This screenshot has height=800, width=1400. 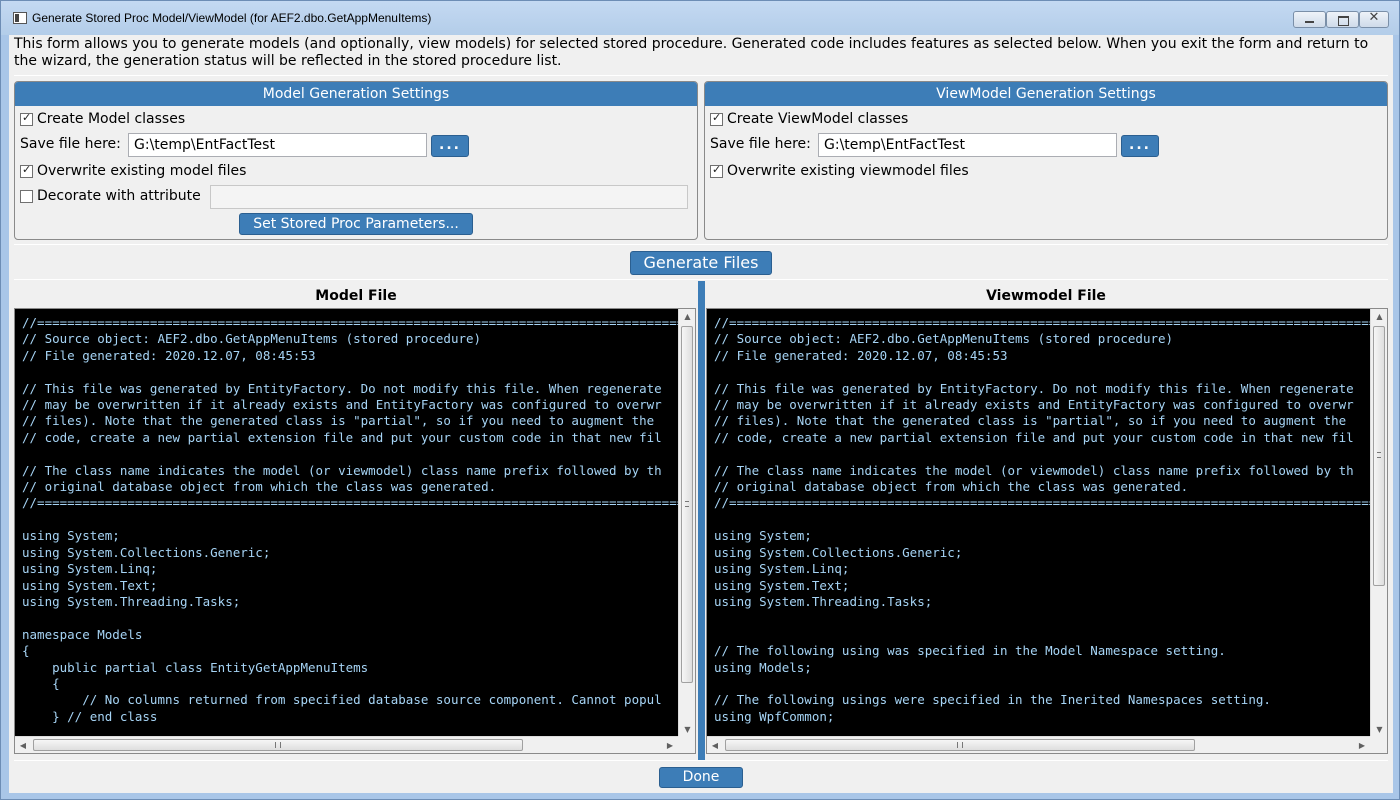 I want to click on model-vertical-scrollbar: ▲ ▼, so click(x=686, y=523).